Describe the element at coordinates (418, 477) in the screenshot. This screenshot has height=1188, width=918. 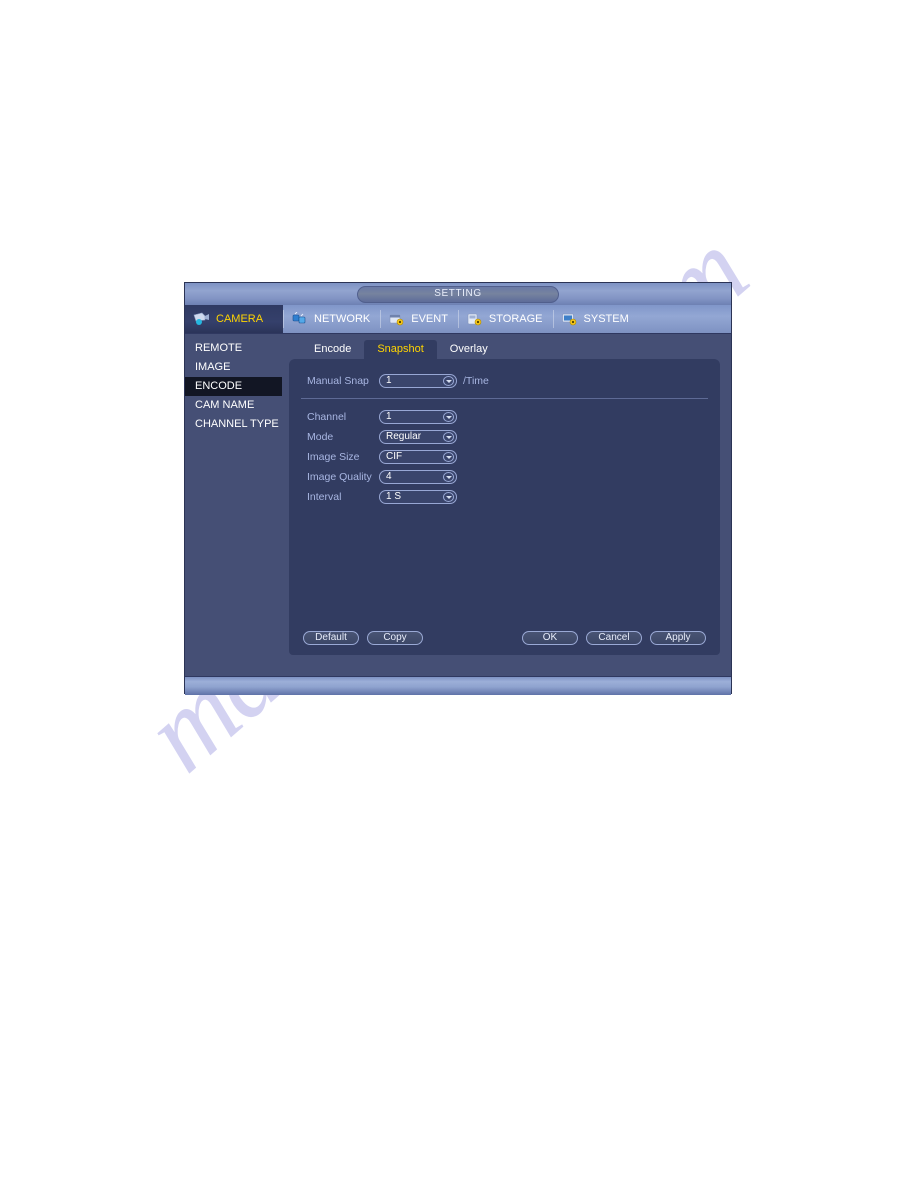
I see `image-quality-select: 4` at that location.